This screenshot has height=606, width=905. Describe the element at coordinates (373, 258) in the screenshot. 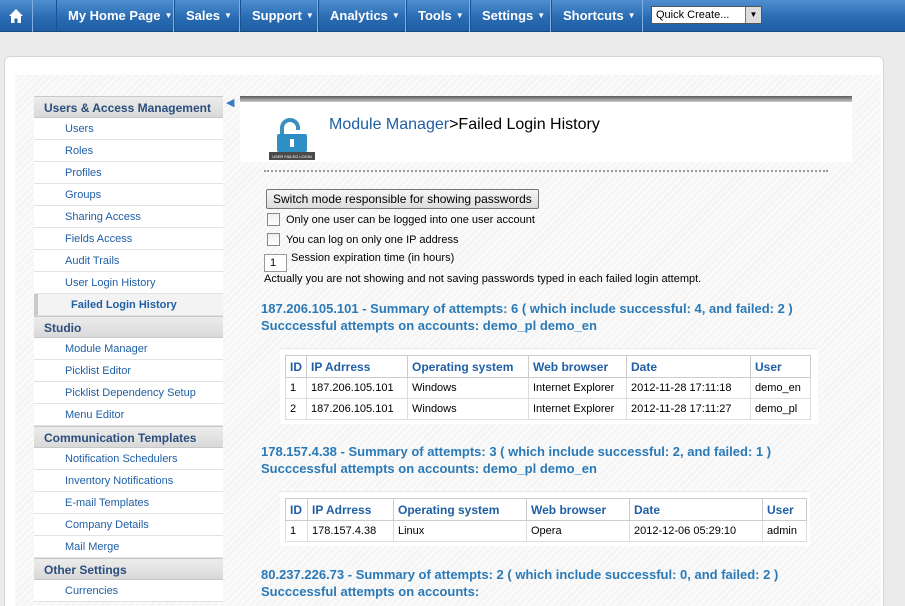

I see `session-expiration-label: Session expiration time (in hours)` at that location.